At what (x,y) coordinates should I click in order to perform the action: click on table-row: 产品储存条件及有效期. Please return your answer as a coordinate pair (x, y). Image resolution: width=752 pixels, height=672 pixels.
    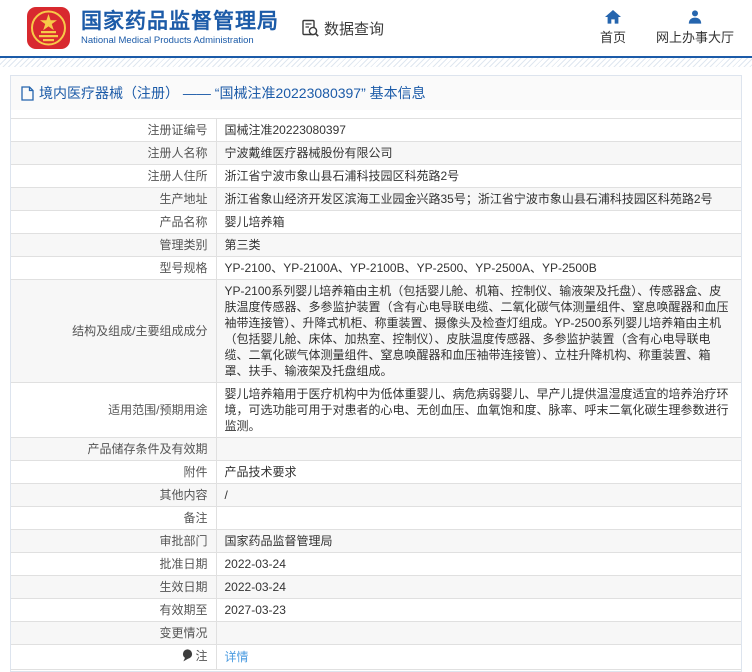
    Looking at the image, I should click on (376, 449).